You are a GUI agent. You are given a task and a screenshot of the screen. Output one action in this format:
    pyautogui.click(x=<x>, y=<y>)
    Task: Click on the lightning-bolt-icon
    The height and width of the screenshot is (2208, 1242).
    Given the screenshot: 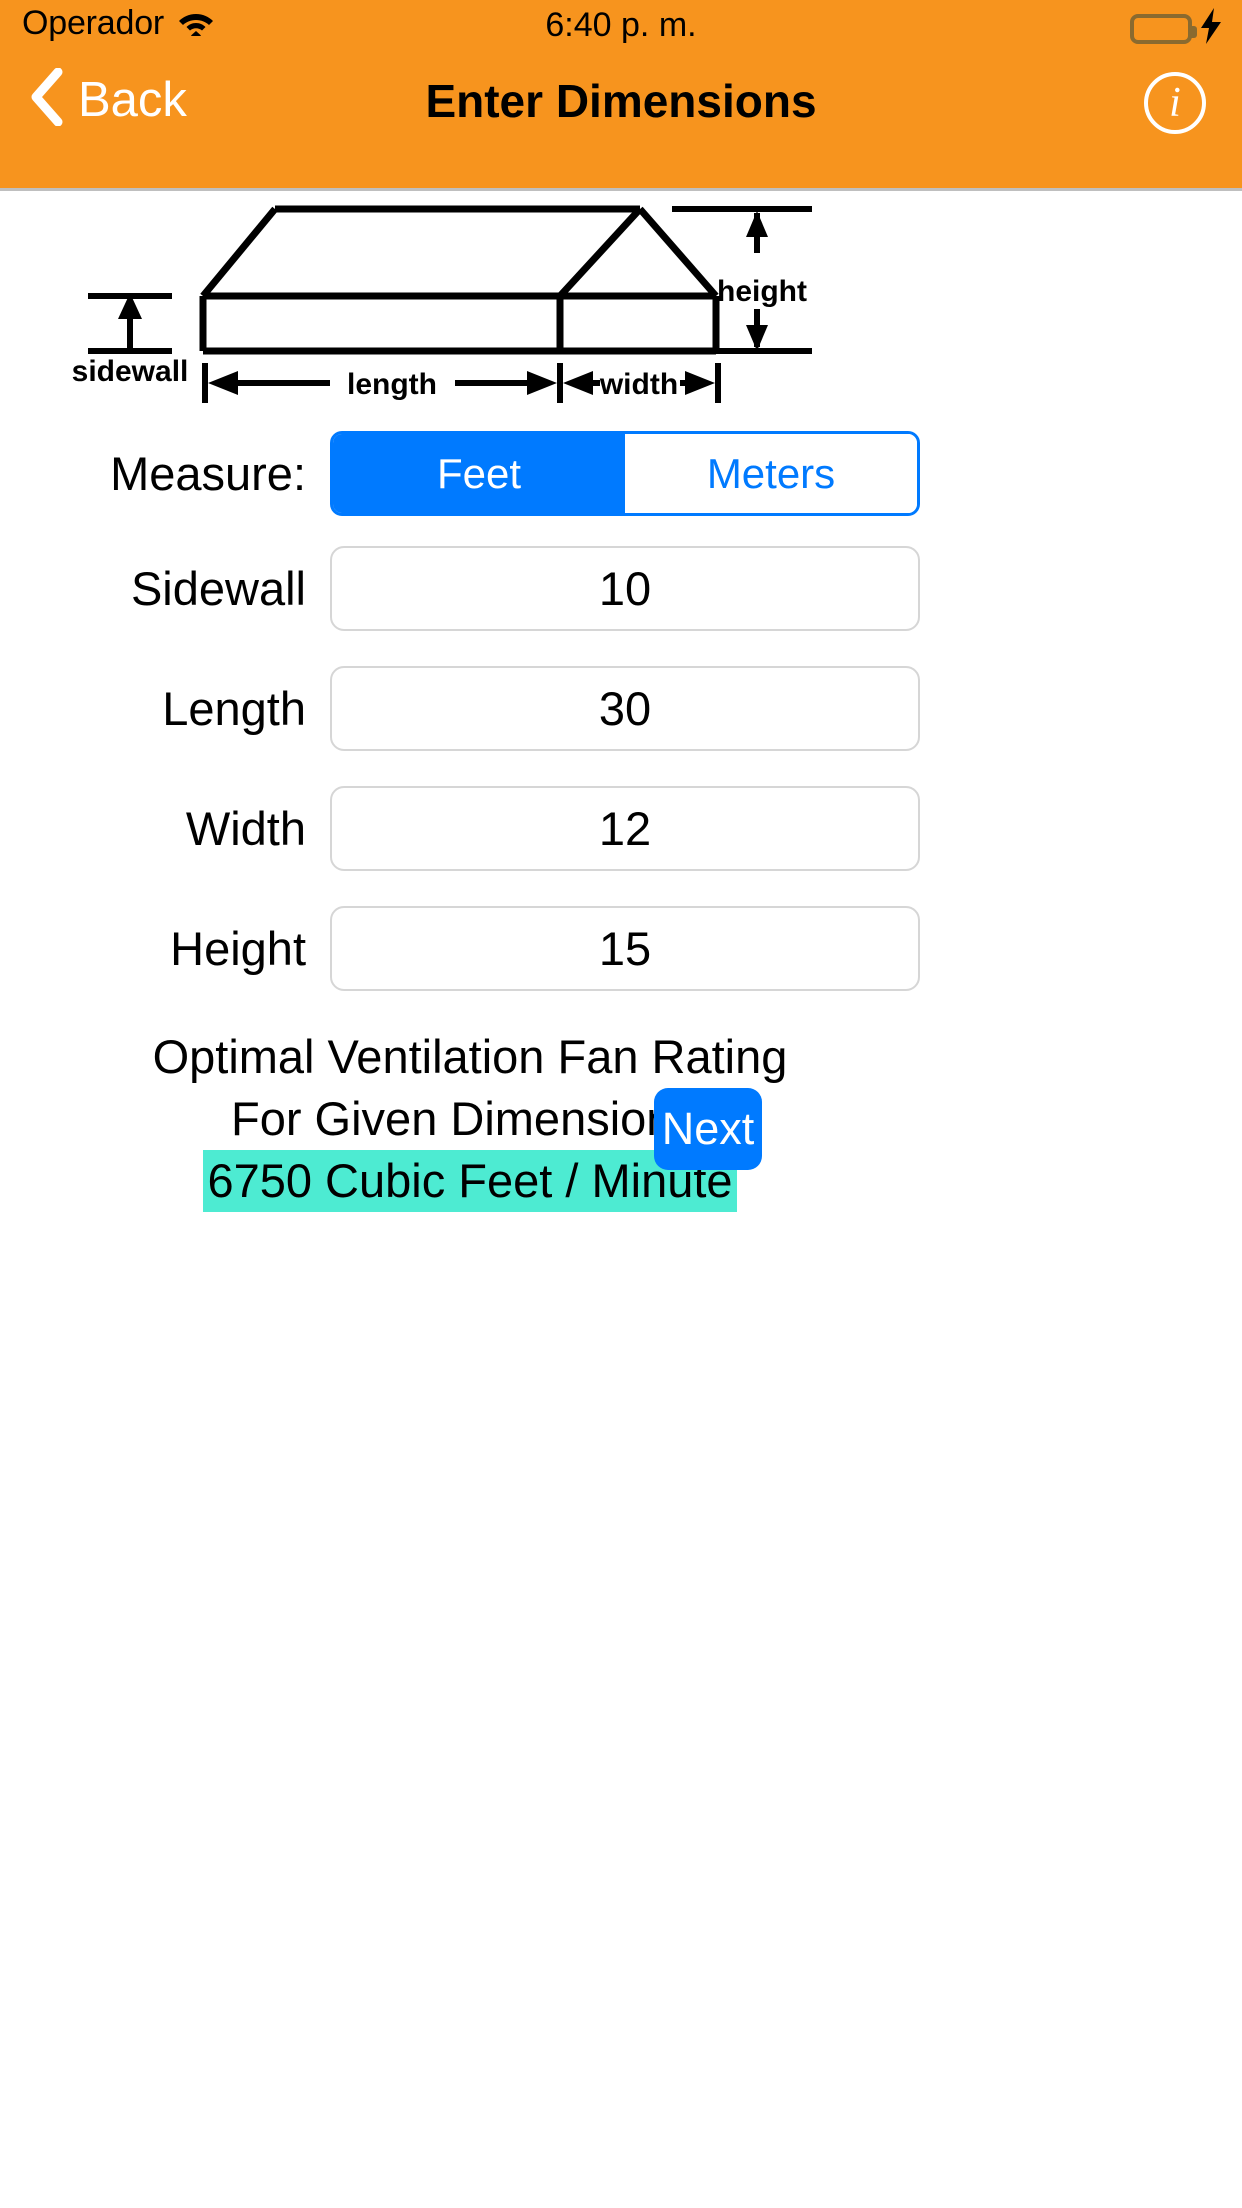 What is the action you would take?
    pyautogui.click(x=1211, y=28)
    